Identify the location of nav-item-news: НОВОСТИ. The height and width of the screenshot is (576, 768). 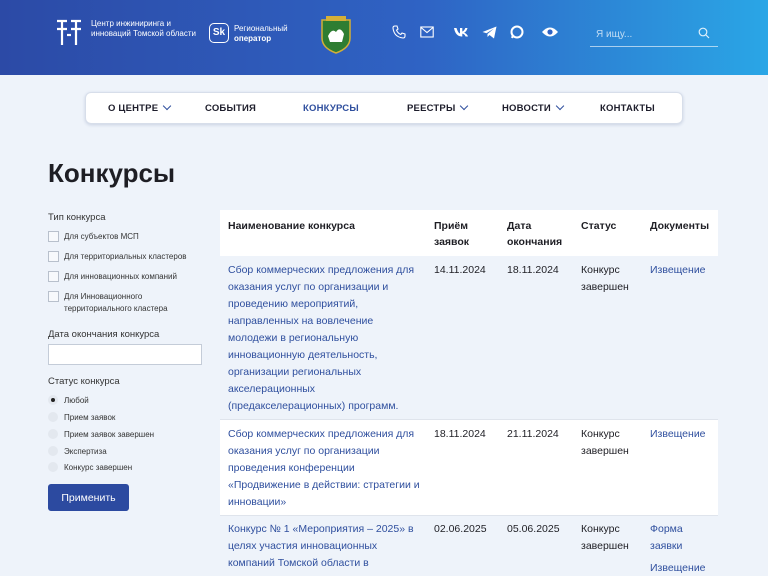
(533, 109).